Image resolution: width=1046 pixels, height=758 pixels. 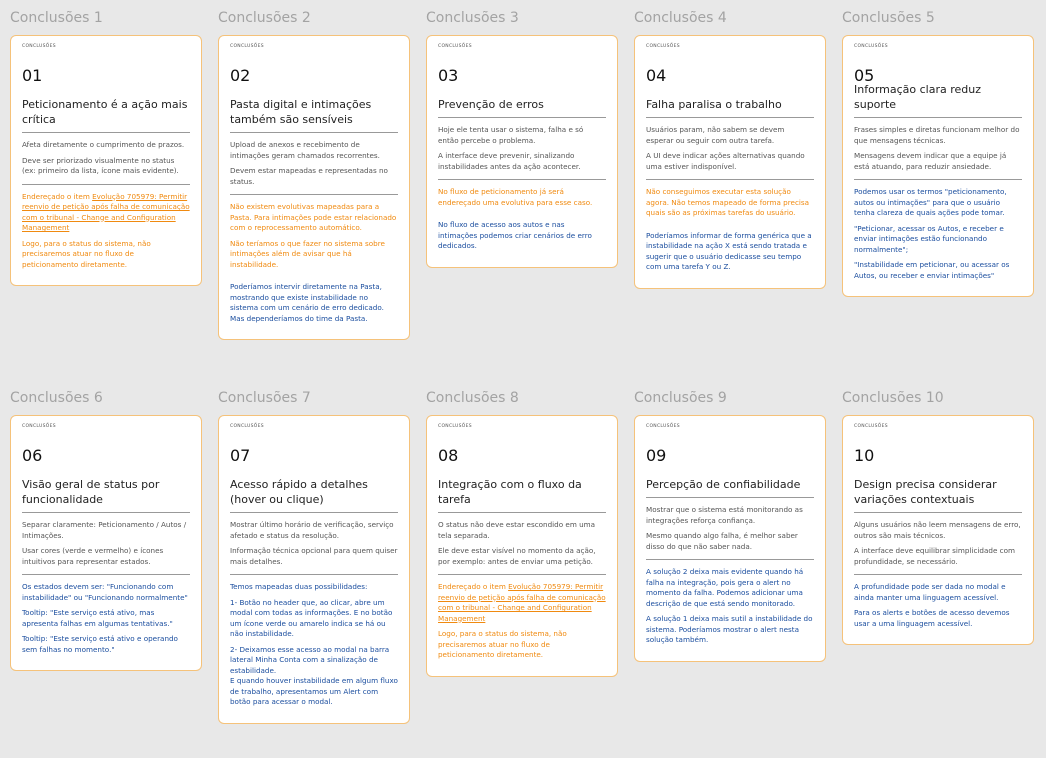 What do you see at coordinates (32, 455) in the screenshot?
I see `card-number: 06` at bounding box center [32, 455].